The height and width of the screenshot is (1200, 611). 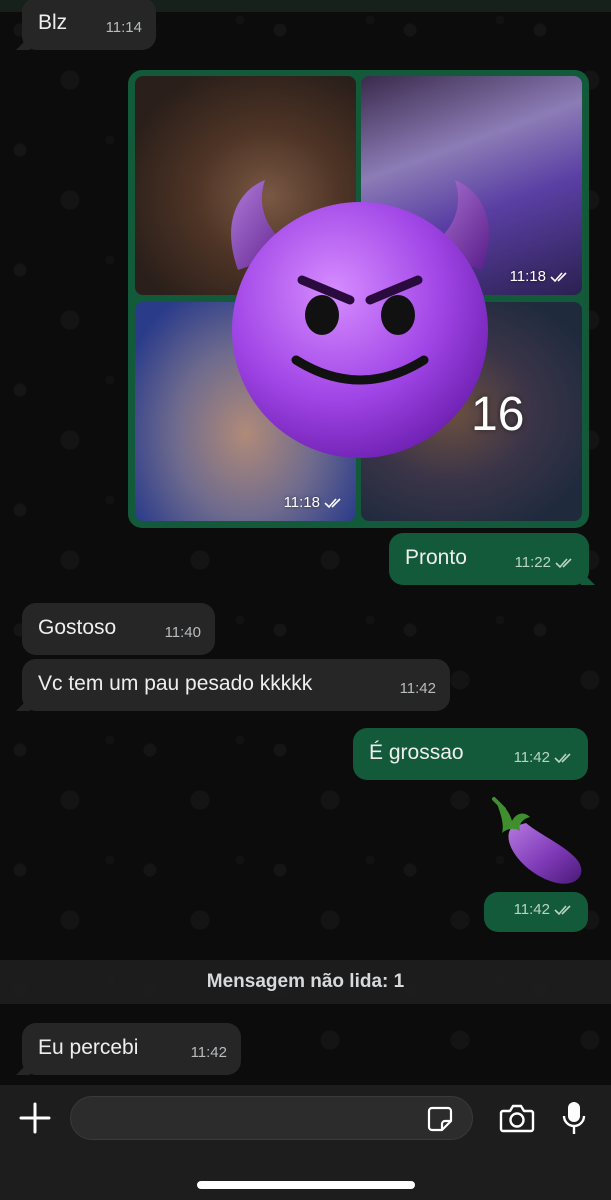 What do you see at coordinates (436, 557) in the screenshot?
I see `message-text: Pronto` at bounding box center [436, 557].